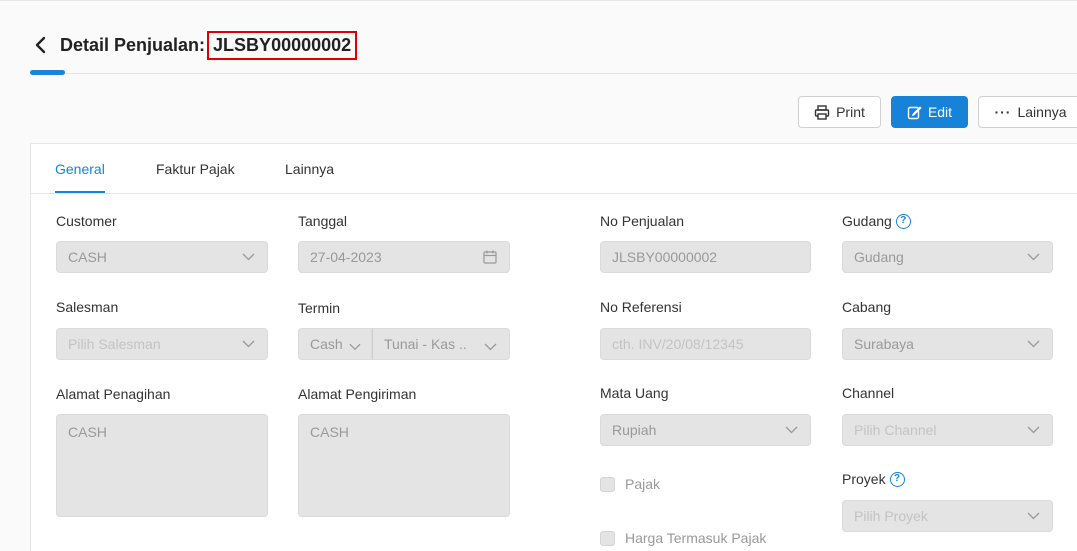  What do you see at coordinates (641, 307) in the screenshot?
I see `no-referensi-label: No Referensi` at bounding box center [641, 307].